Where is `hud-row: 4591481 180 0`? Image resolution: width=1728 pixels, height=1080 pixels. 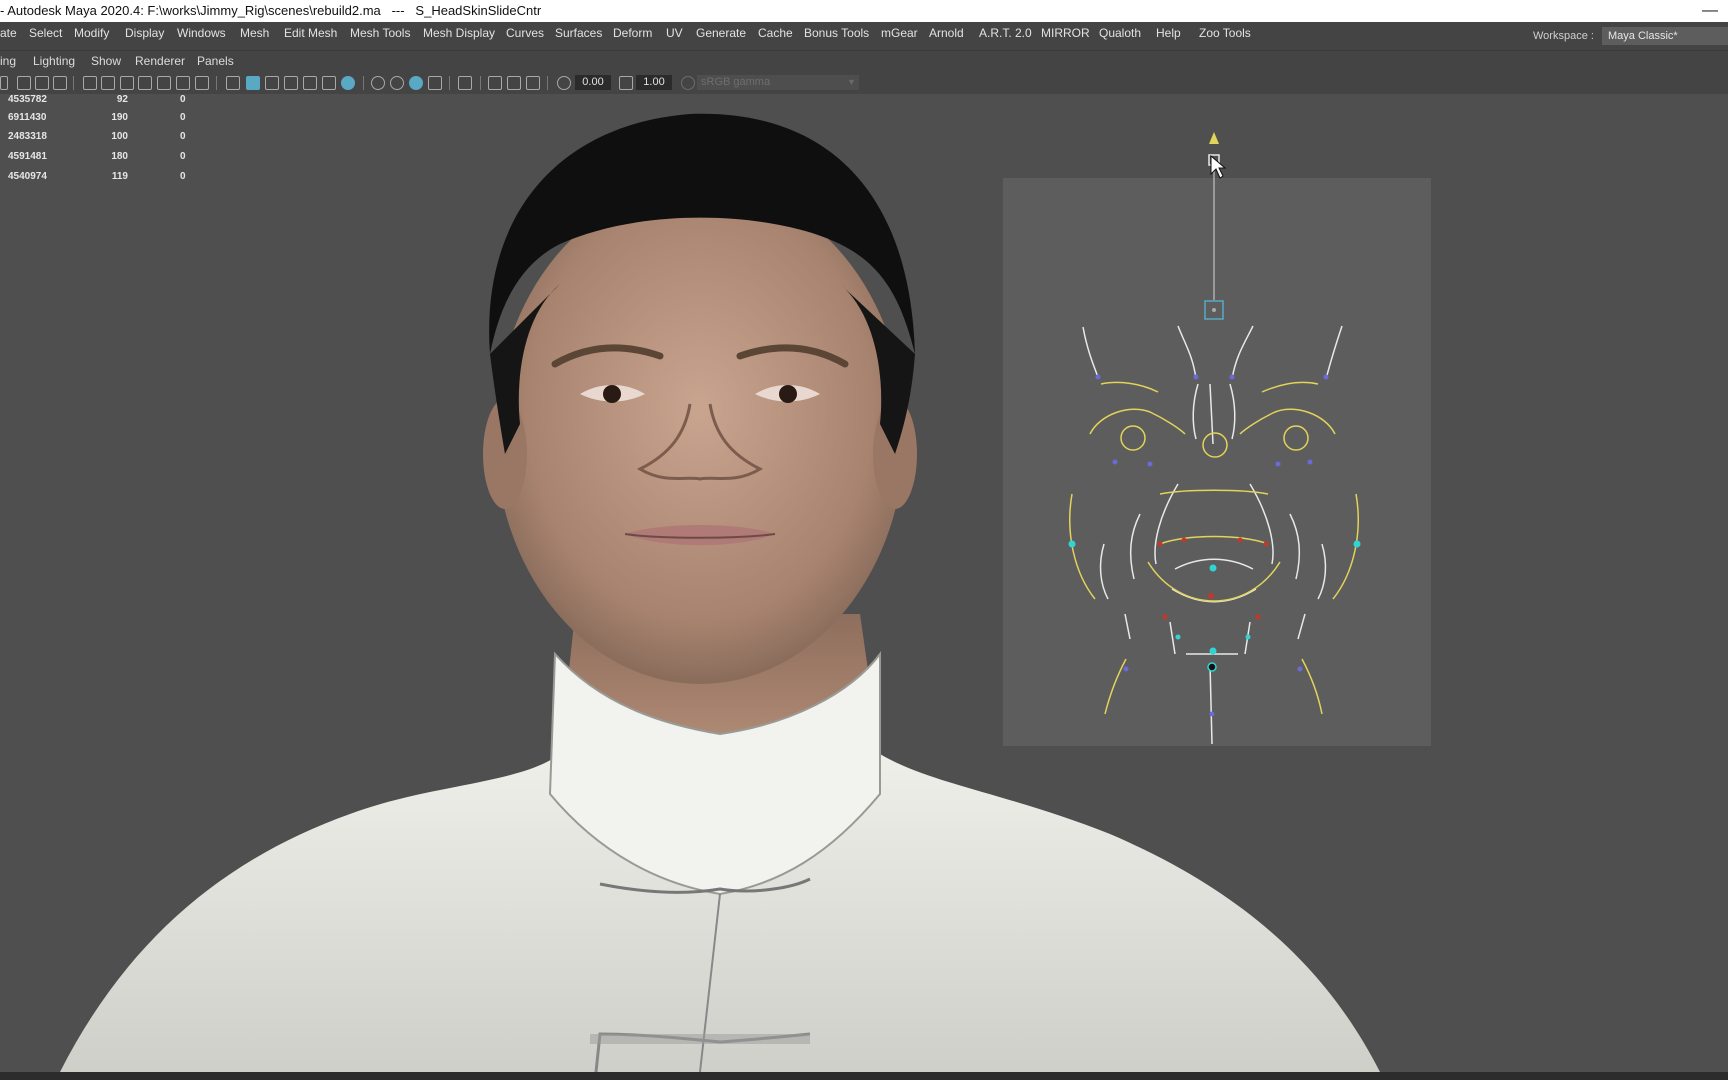
hud-row: 4591481 180 0 is located at coordinates (97, 156).